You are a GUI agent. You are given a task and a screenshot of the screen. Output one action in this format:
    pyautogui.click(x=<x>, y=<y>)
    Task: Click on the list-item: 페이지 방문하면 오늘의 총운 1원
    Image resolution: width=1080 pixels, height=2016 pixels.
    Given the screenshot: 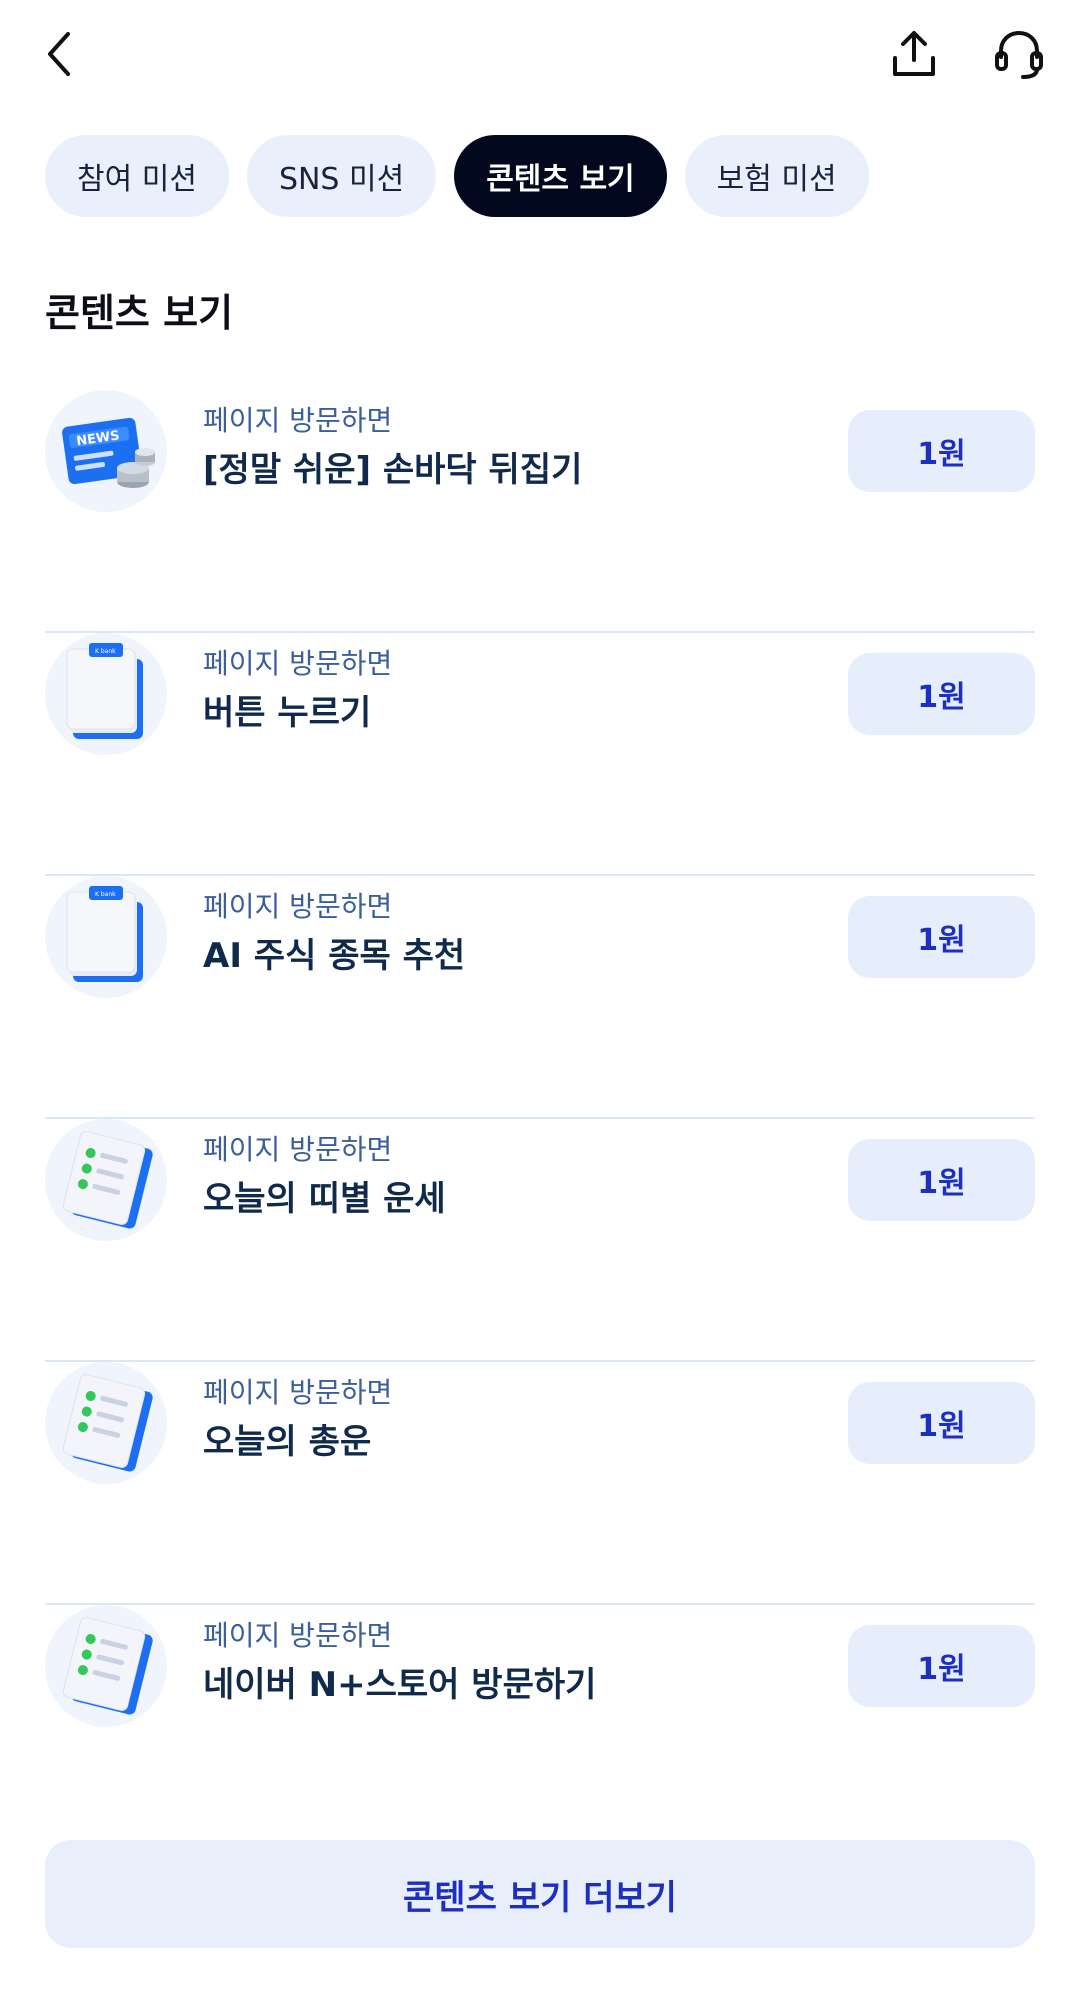 What is the action you would take?
    pyautogui.click(x=540, y=1483)
    